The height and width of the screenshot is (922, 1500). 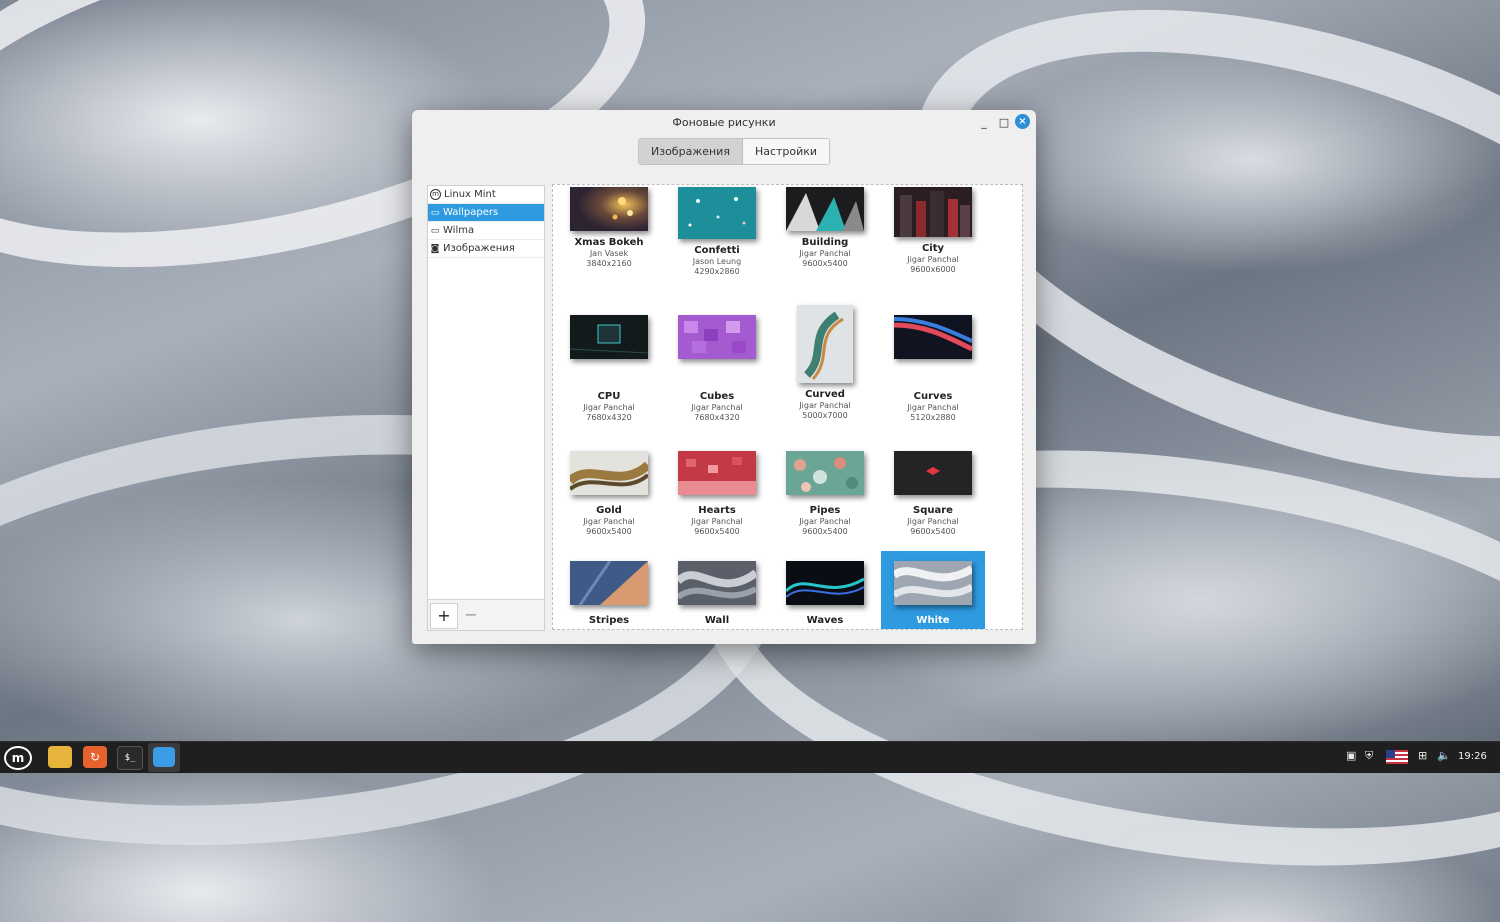 What do you see at coordinates (609, 510) in the screenshot?
I see `wallpaper-name: Gold` at bounding box center [609, 510].